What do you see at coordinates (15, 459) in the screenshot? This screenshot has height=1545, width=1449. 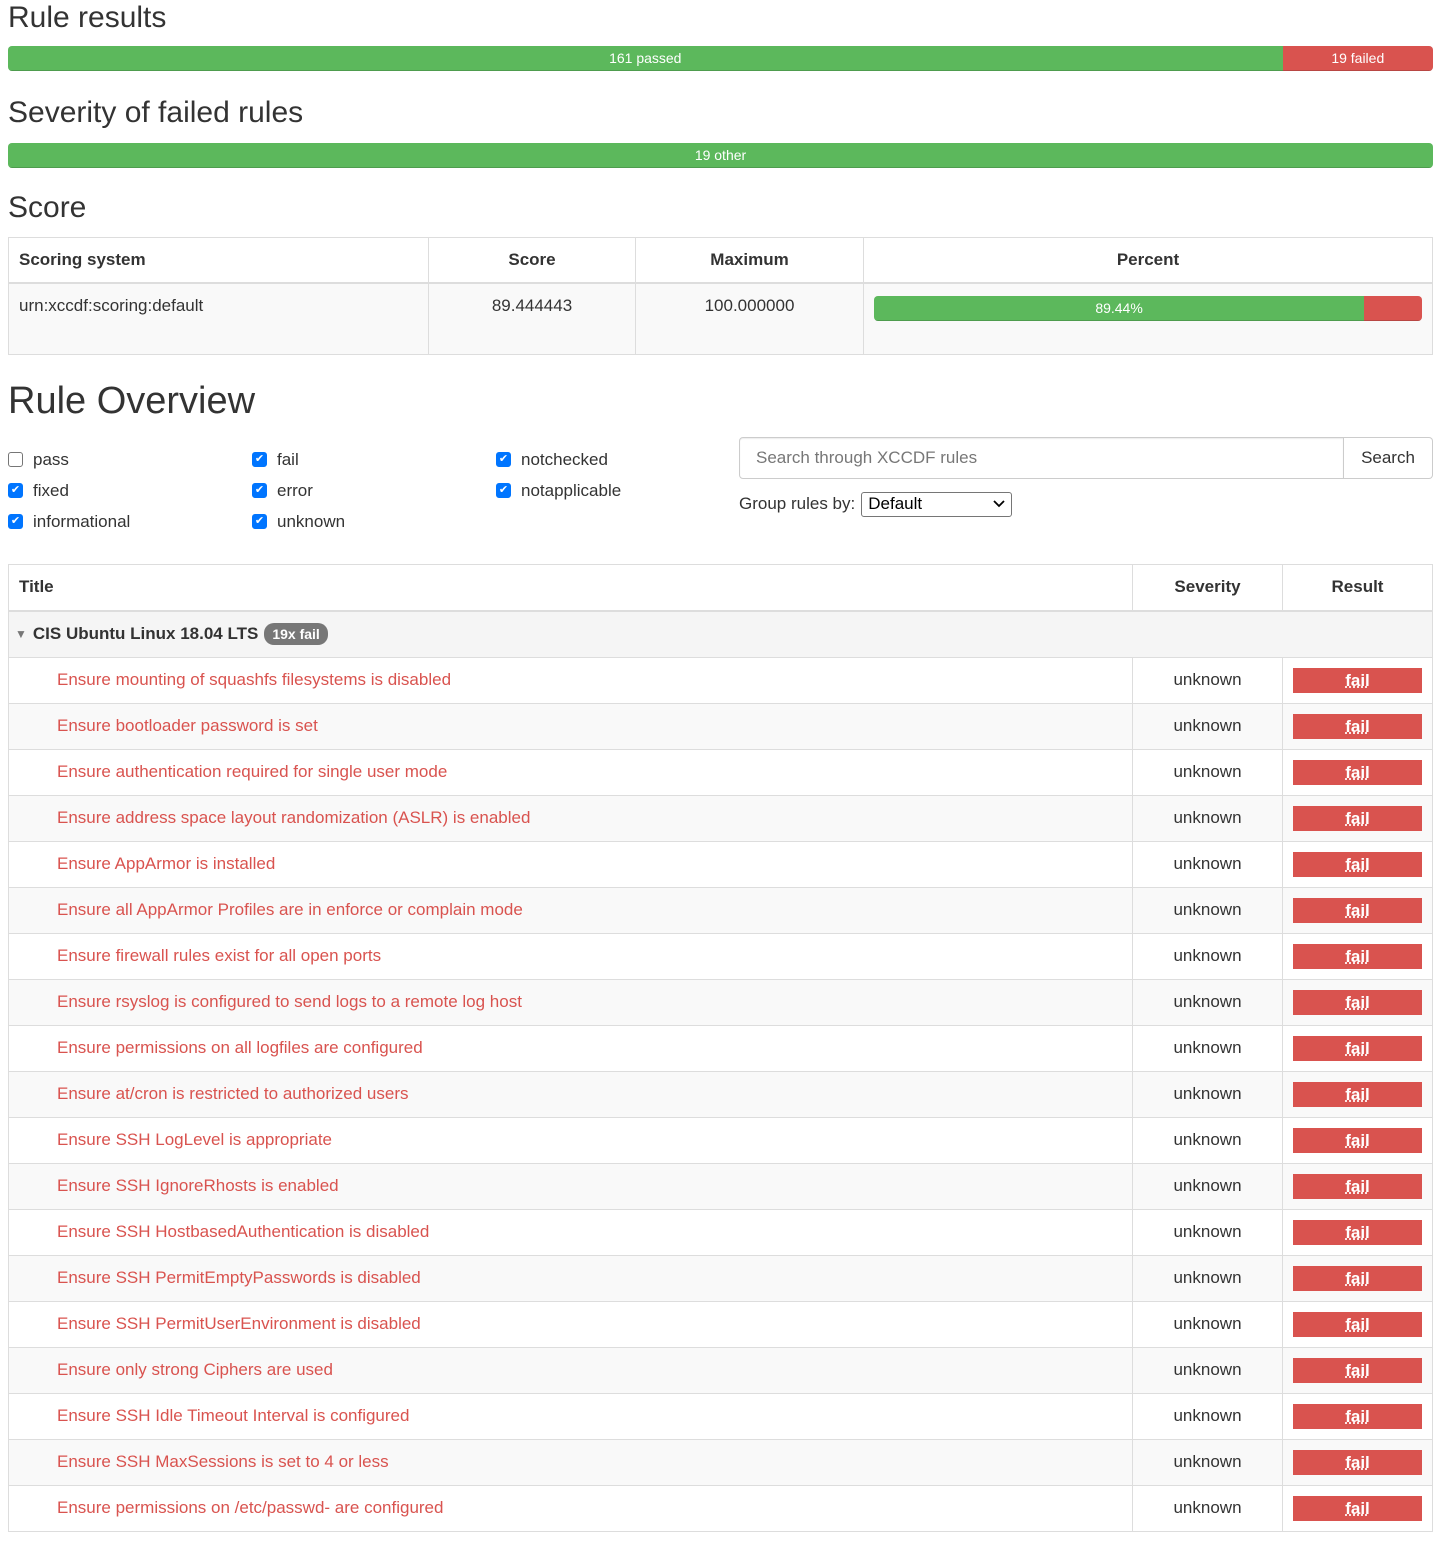 I see `checkbox-pass` at bounding box center [15, 459].